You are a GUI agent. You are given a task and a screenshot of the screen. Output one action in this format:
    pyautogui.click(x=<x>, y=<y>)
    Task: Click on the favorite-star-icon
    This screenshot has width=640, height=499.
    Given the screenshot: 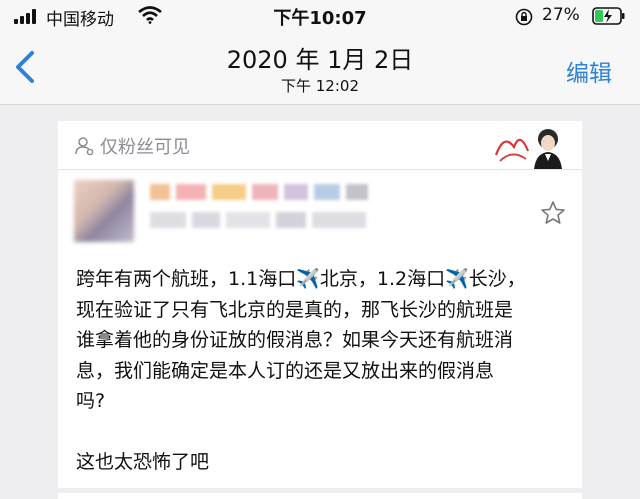 What is the action you would take?
    pyautogui.click(x=553, y=213)
    